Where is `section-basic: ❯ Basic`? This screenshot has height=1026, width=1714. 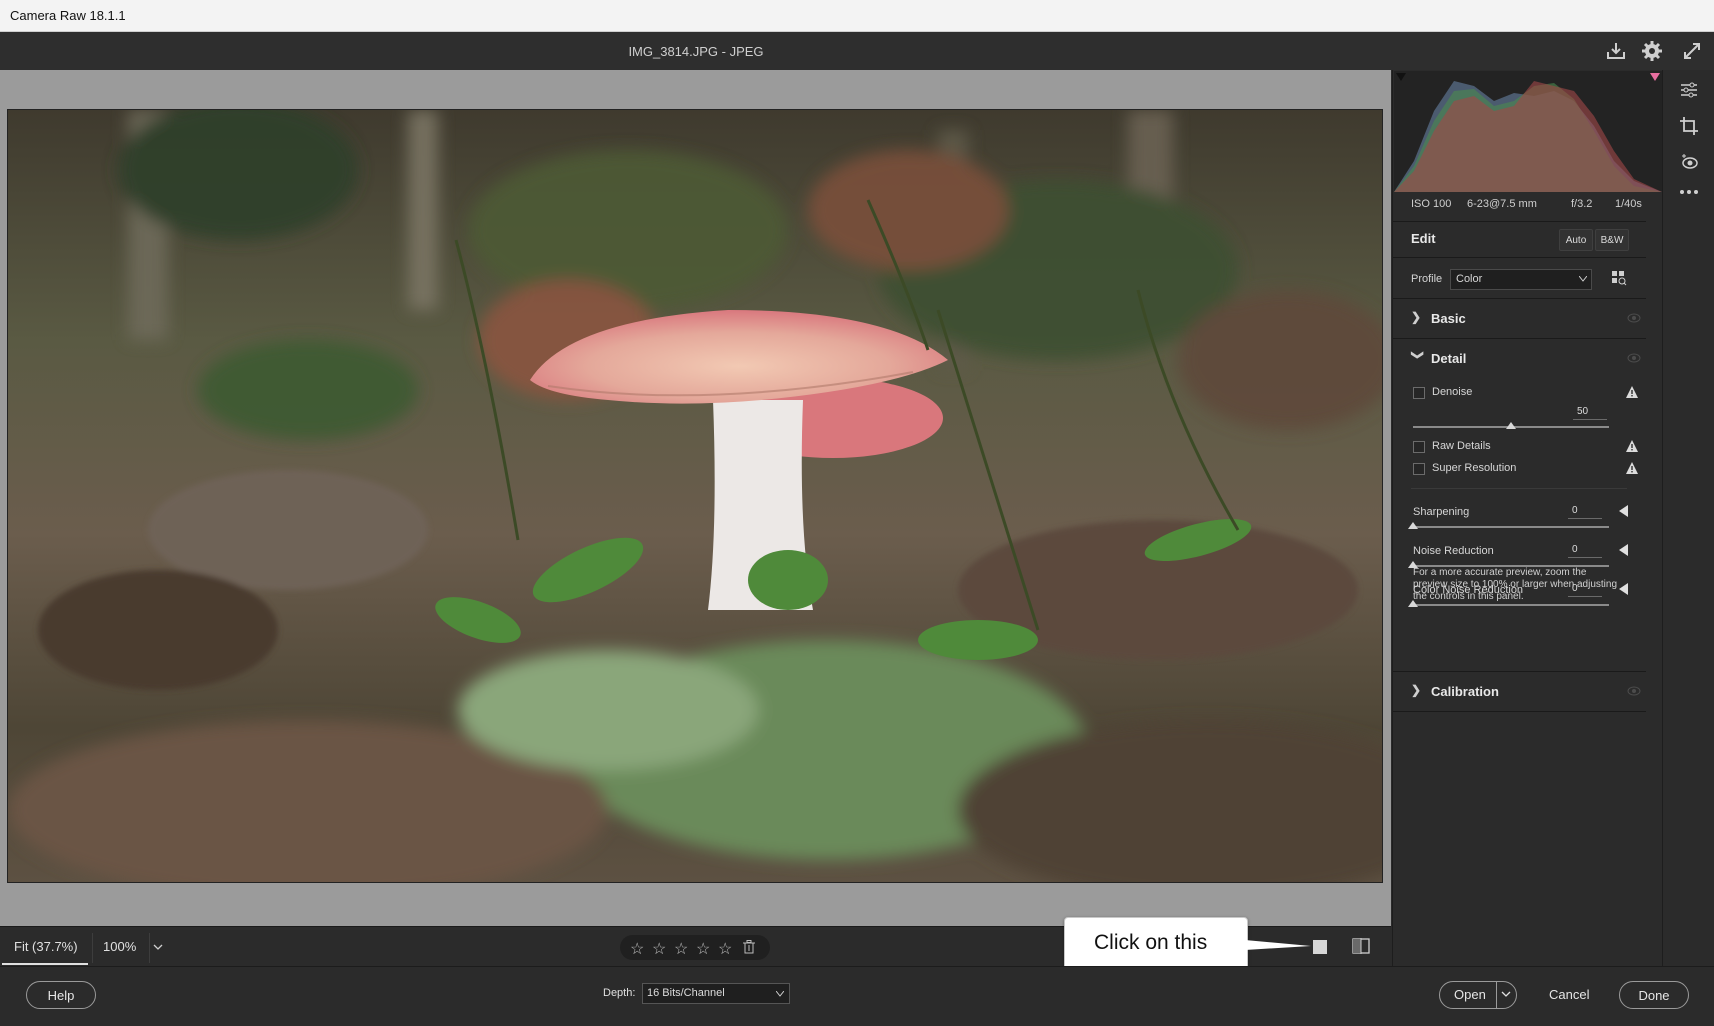
section-basic: ❯ Basic is located at coordinates (1526, 319).